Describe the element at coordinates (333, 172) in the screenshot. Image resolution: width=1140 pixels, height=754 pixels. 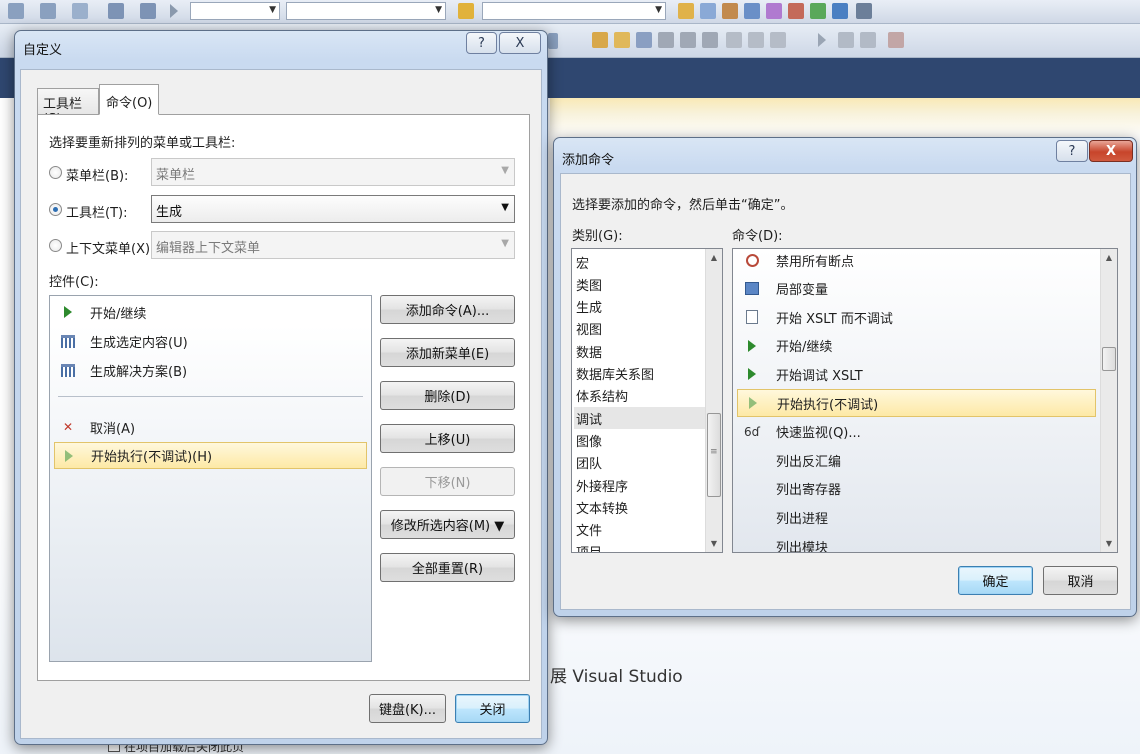
I see `menubar-combo: 菜单栏 ▼` at that location.